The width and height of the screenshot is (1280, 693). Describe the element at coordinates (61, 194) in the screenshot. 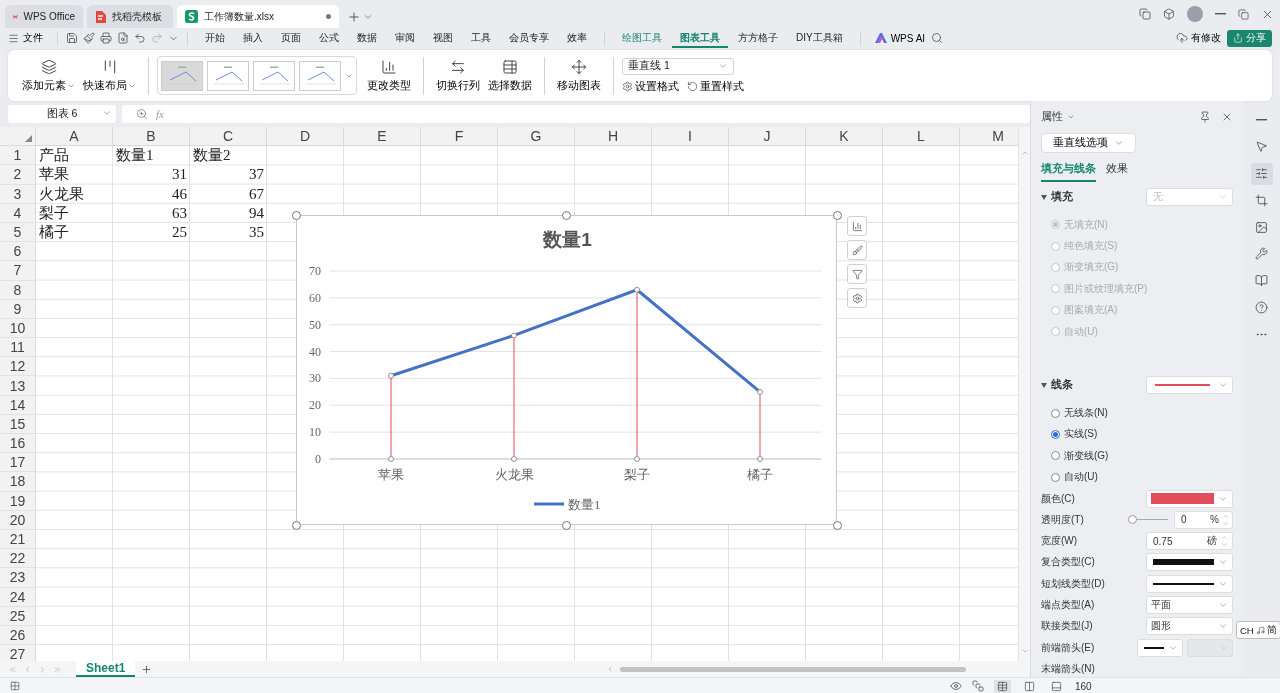

I see `table-cell-text: 火龙果` at that location.